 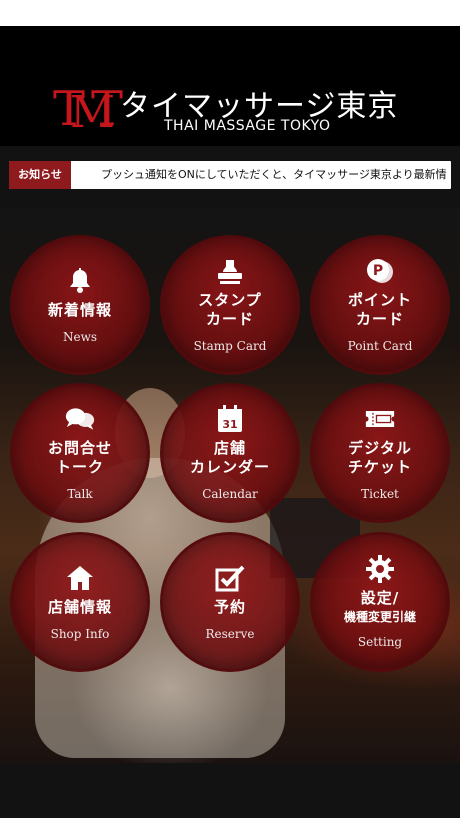 I want to click on top-status-bar, so click(x=230, y=13).